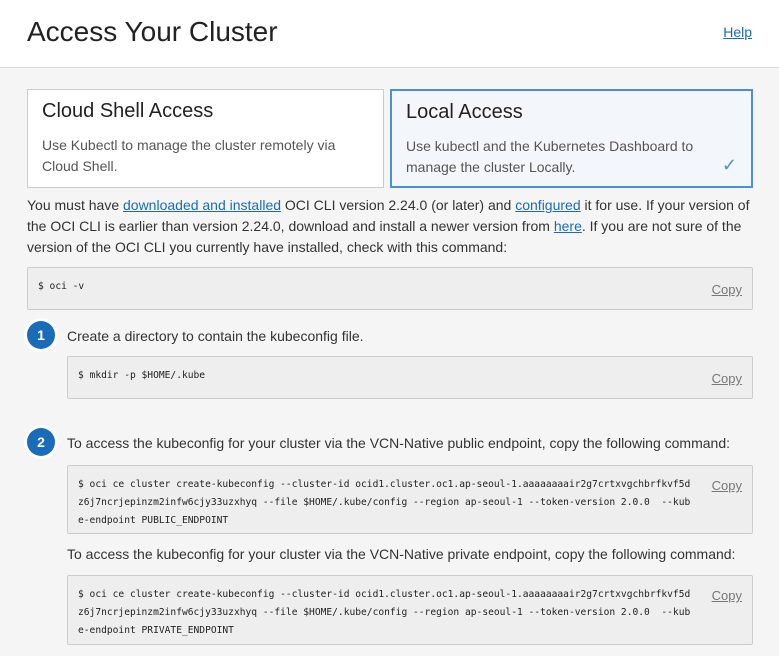 The height and width of the screenshot is (656, 779). I want to click on code-block-oci-version: $ oci -v Copy, so click(390, 288).